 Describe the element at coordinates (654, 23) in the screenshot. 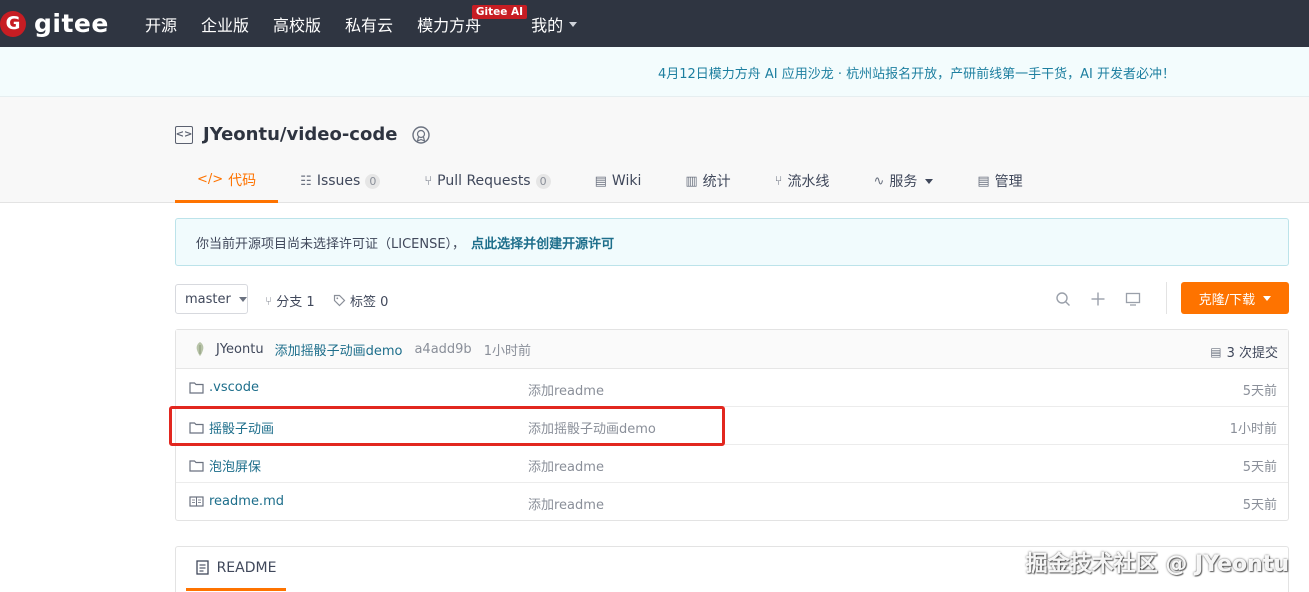

I see `top-nav: G gitee 开源 企业版 高校版 私有云 模力方舟 Gitee AI 我的` at that location.